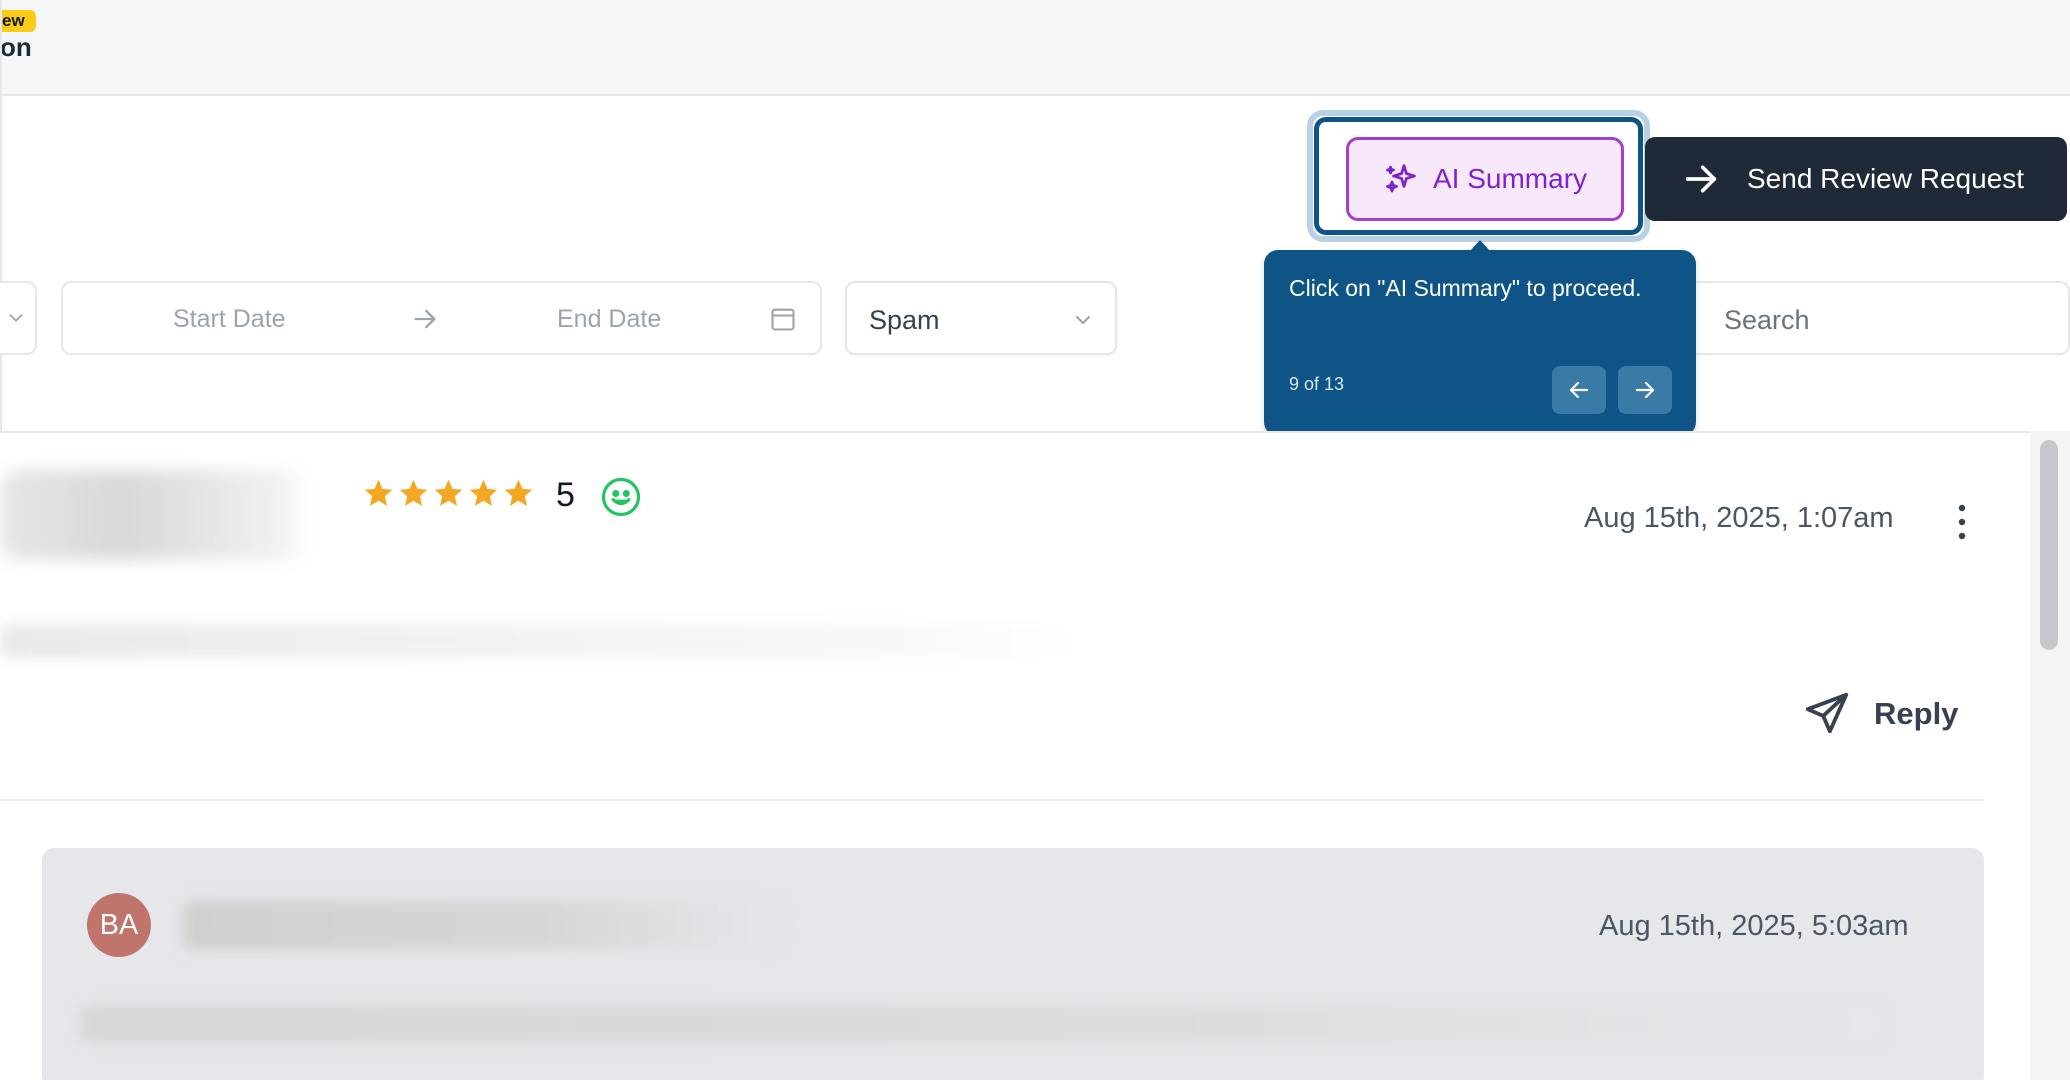 This screenshot has height=1080, width=2070. I want to click on end-date-input: End Date, so click(609, 319).